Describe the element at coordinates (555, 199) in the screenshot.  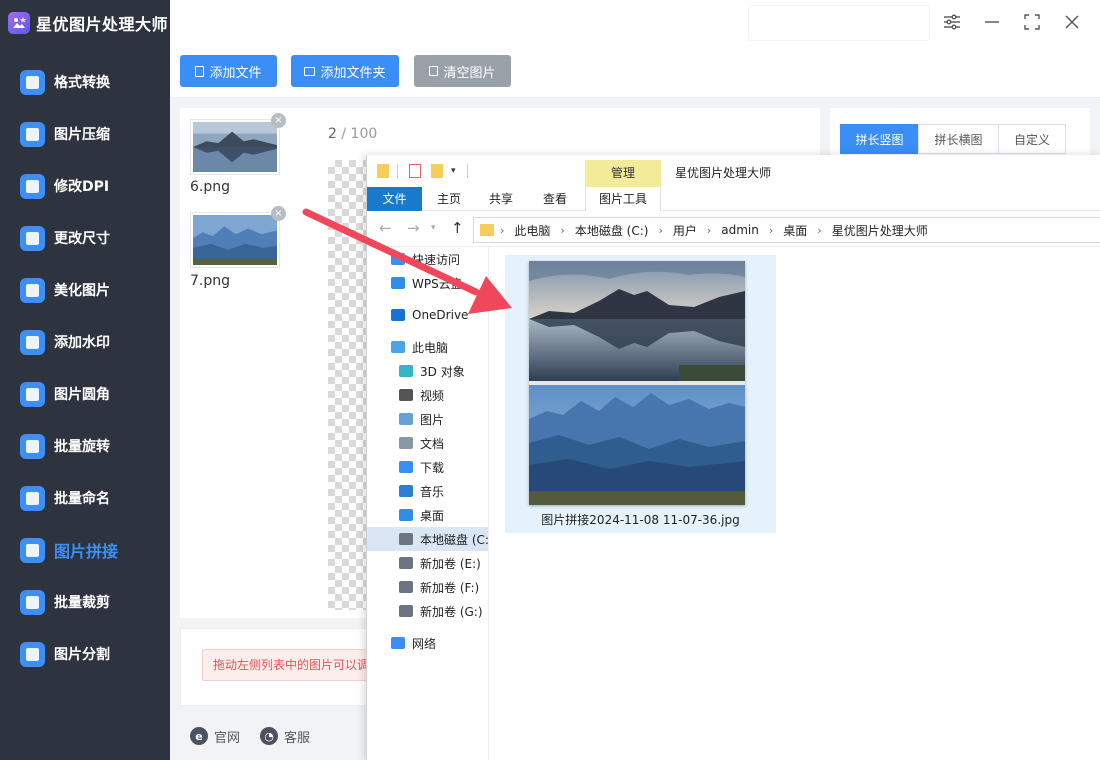
I see `ribbon-tab-view: 查看` at that location.